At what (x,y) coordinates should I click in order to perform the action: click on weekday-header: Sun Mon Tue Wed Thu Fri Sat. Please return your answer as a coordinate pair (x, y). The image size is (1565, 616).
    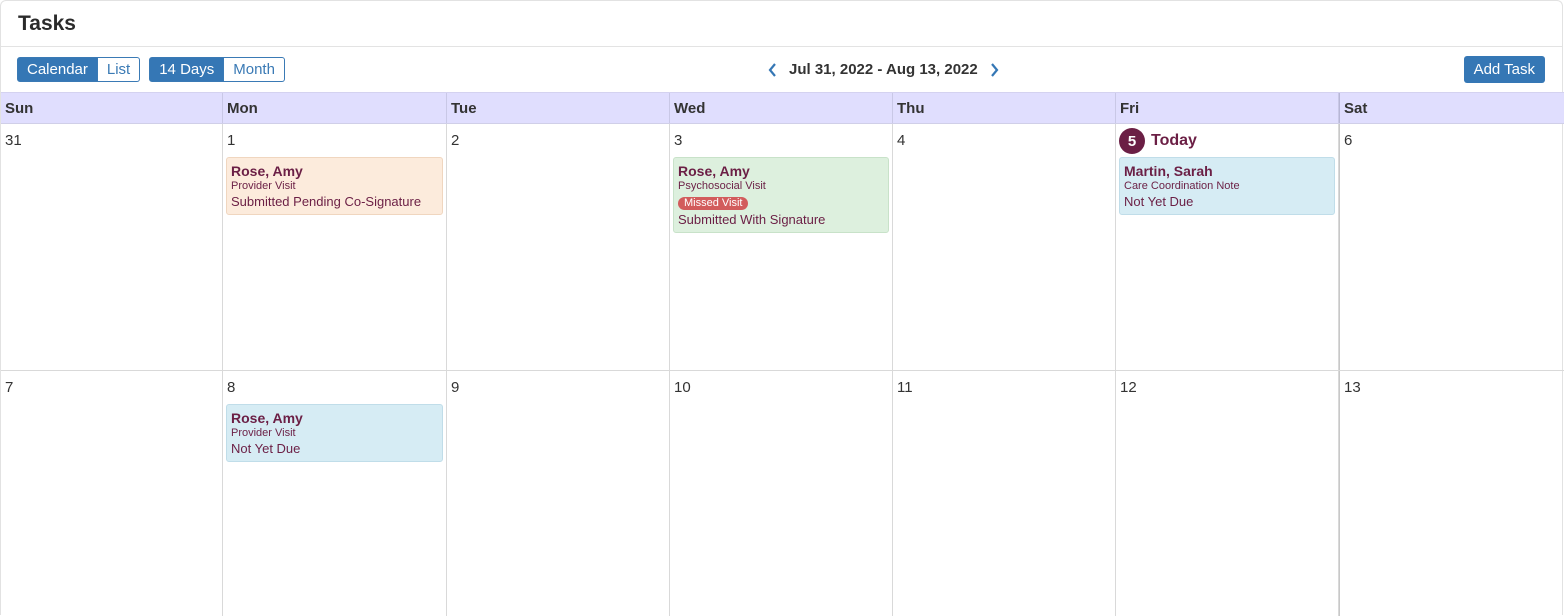
    Looking at the image, I should click on (782, 108).